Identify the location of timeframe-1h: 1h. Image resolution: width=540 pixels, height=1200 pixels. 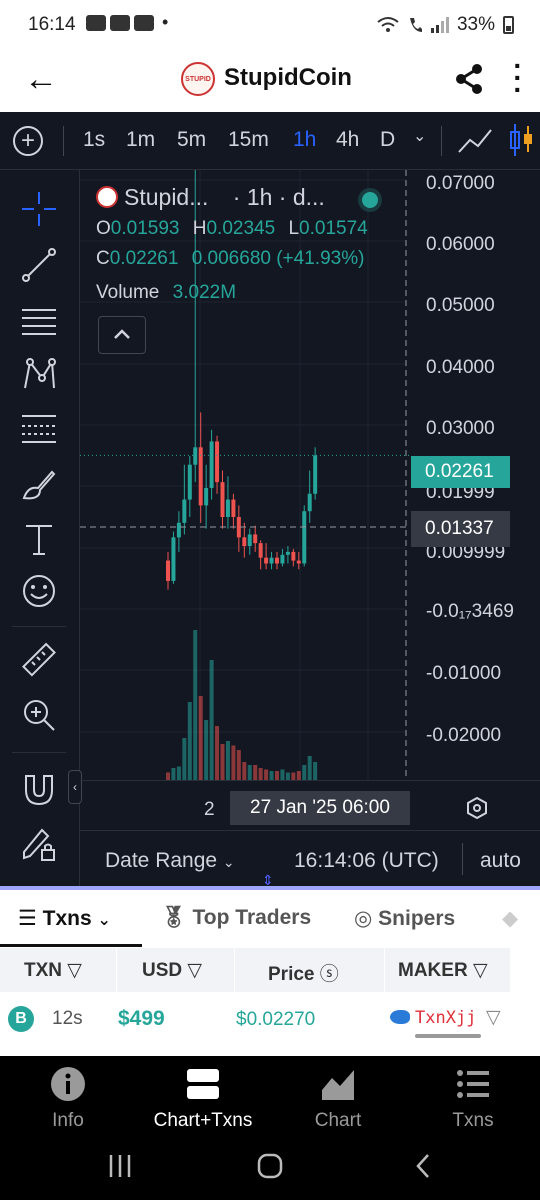
(304, 140).